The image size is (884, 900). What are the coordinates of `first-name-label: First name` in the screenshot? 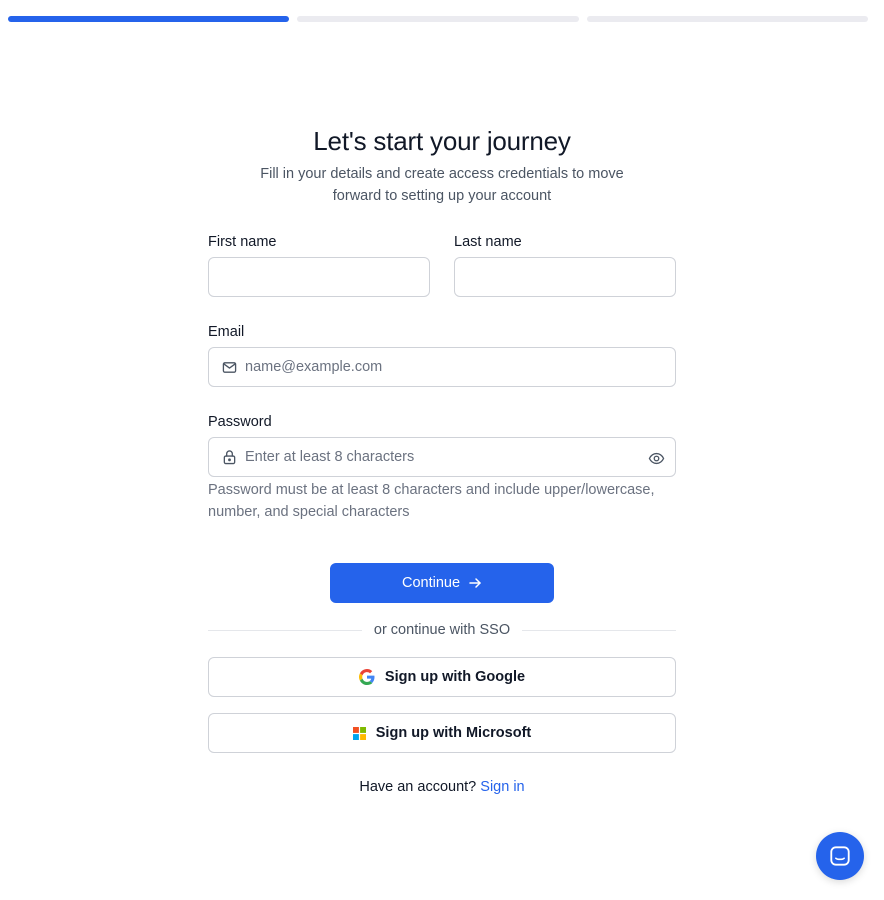 It's located at (242, 242).